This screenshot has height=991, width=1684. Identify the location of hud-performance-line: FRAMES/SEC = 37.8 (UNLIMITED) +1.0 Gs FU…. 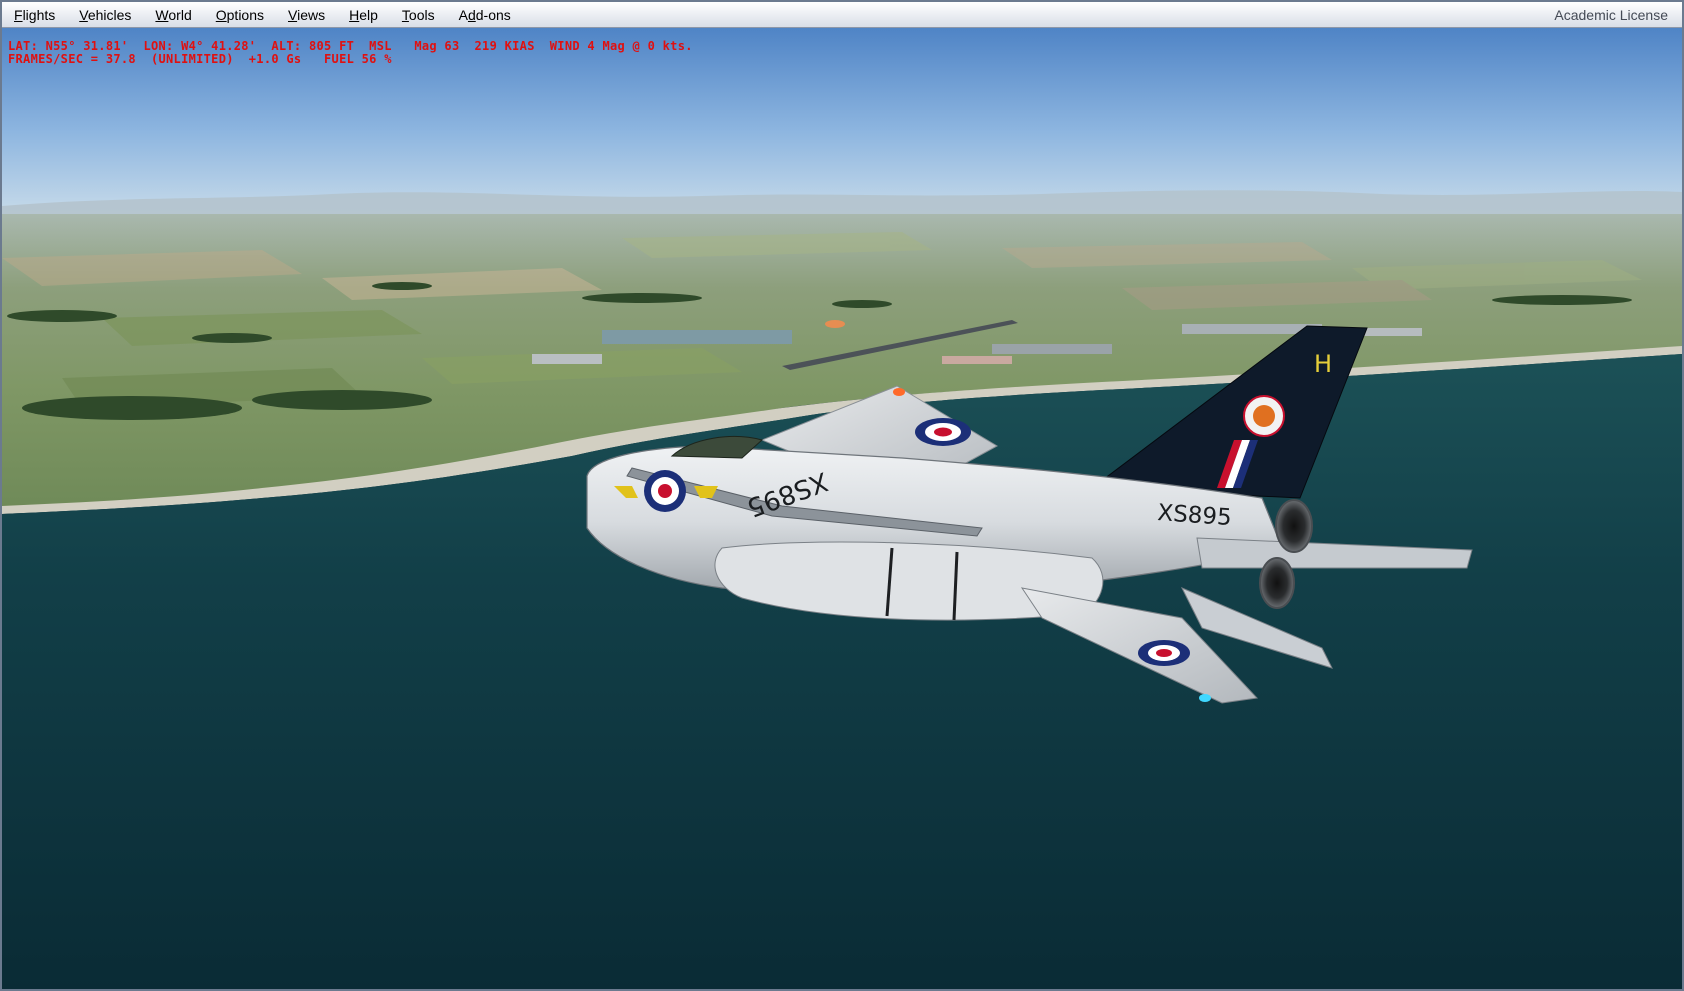
(200, 59).